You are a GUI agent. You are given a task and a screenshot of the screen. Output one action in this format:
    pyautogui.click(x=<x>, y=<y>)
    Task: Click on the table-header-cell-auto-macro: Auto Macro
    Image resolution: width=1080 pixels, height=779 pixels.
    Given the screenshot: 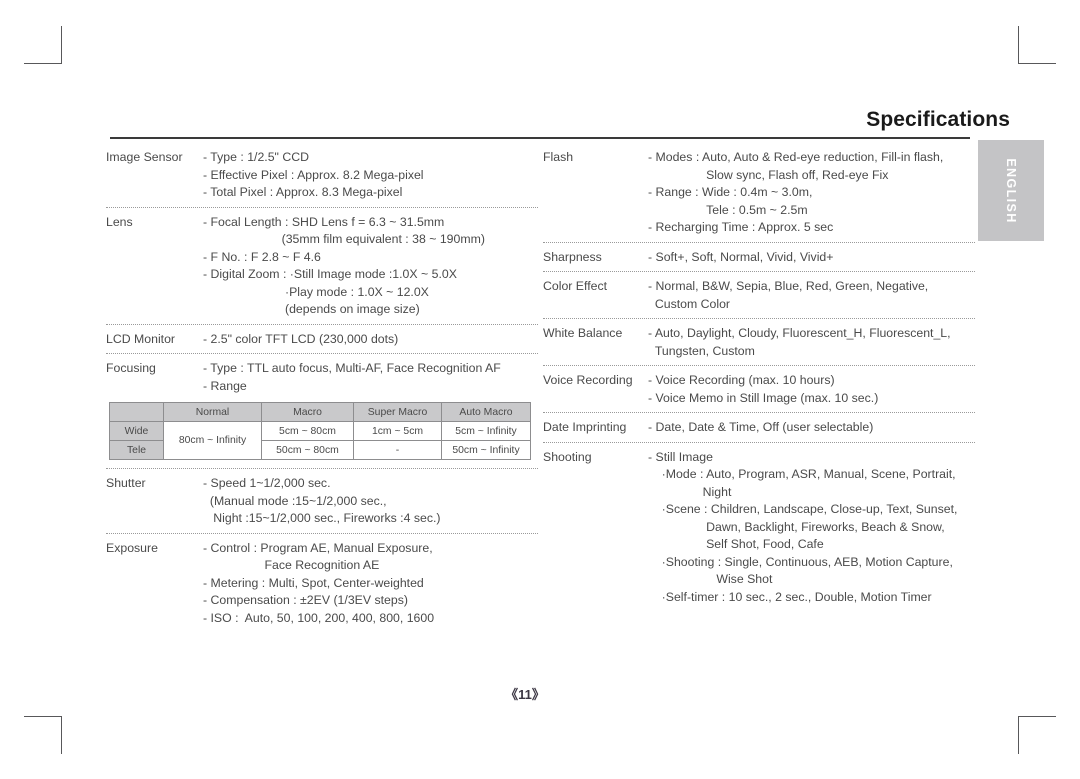 What is the action you would take?
    pyautogui.click(x=486, y=412)
    